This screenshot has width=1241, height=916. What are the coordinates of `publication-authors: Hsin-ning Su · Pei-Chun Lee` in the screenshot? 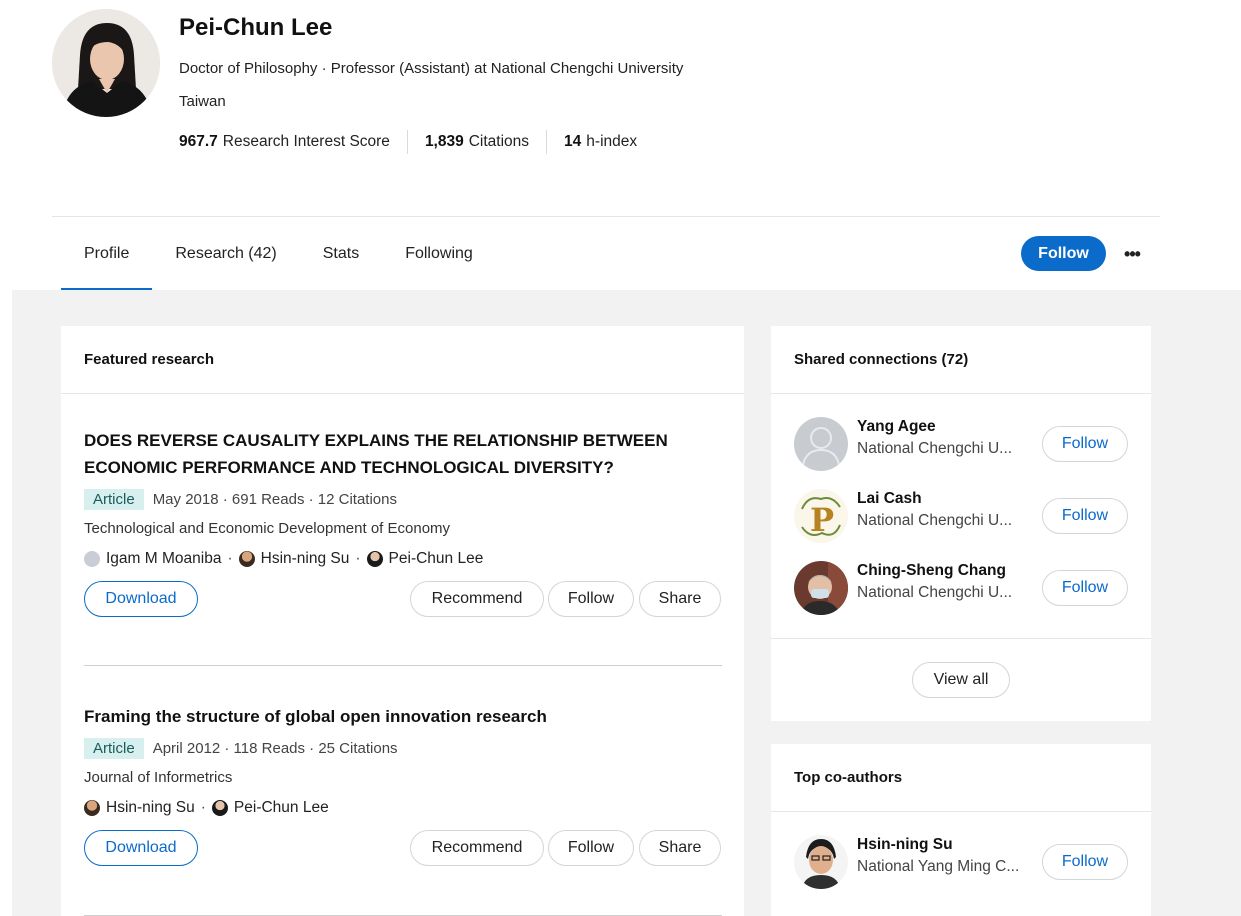 It's located at (403, 808).